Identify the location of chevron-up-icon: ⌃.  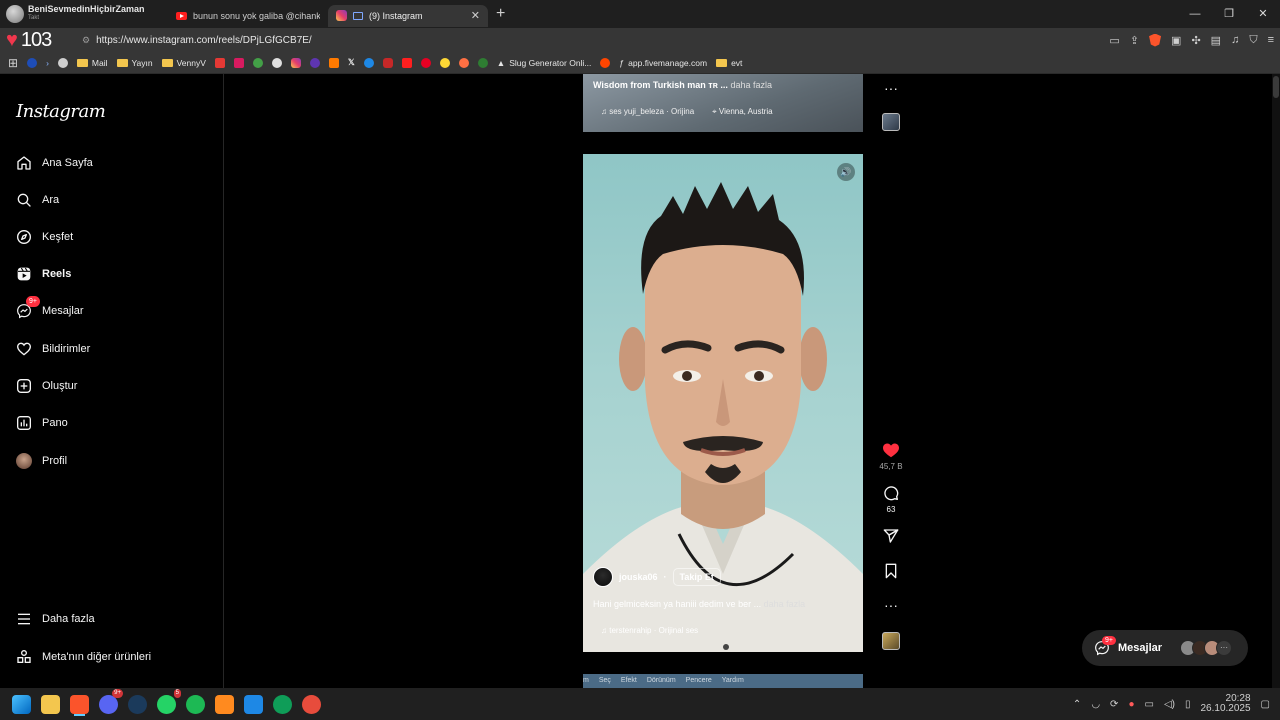
(1077, 704).